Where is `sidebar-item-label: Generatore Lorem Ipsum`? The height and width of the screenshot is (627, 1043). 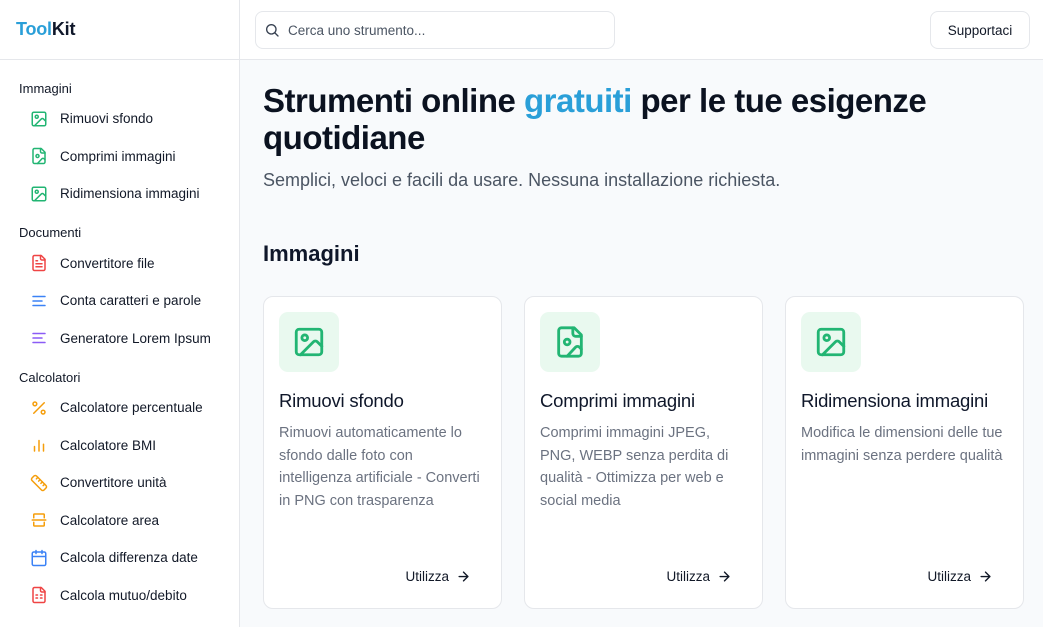
sidebar-item-label: Generatore Lorem Ipsum is located at coordinates (135, 338).